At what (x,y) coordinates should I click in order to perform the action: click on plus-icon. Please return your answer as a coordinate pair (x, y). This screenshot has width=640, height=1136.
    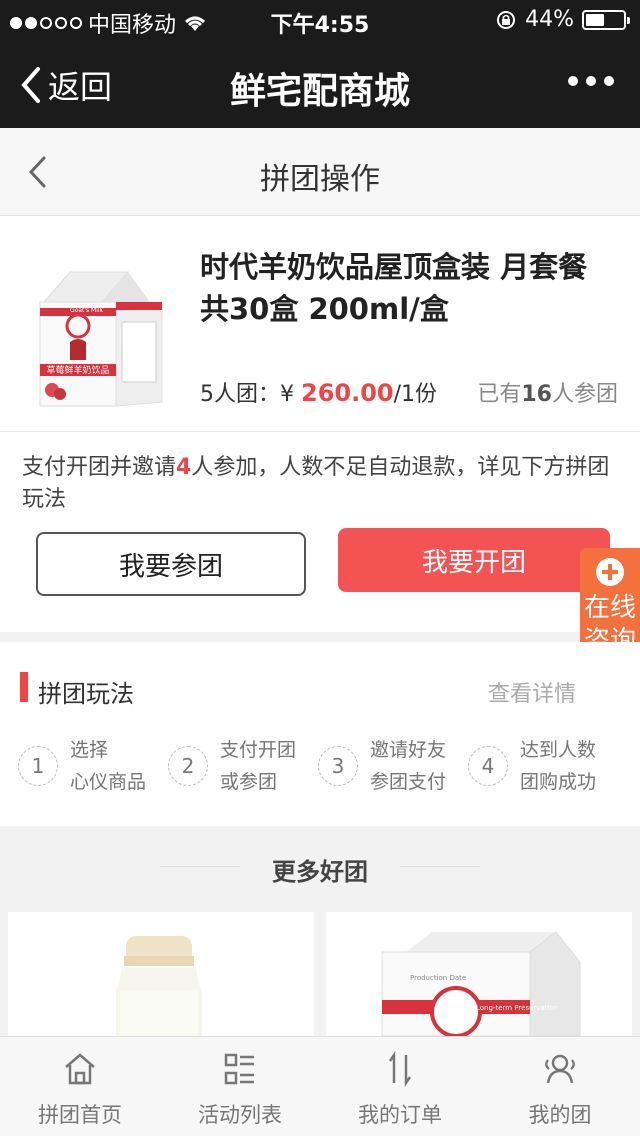
    Looking at the image, I should click on (610, 572).